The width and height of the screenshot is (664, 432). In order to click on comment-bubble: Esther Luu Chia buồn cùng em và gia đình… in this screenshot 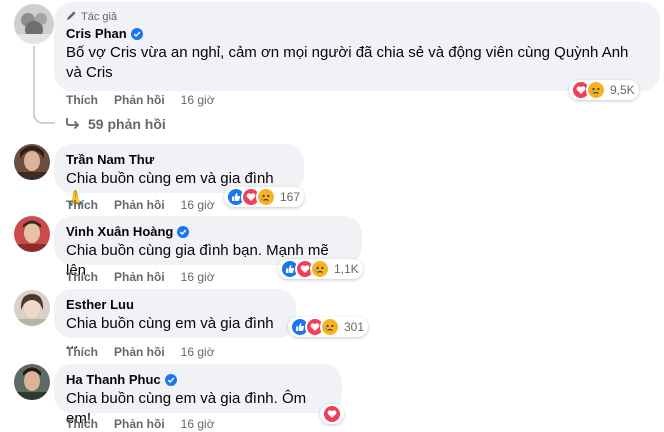, I will do `click(175, 320)`.